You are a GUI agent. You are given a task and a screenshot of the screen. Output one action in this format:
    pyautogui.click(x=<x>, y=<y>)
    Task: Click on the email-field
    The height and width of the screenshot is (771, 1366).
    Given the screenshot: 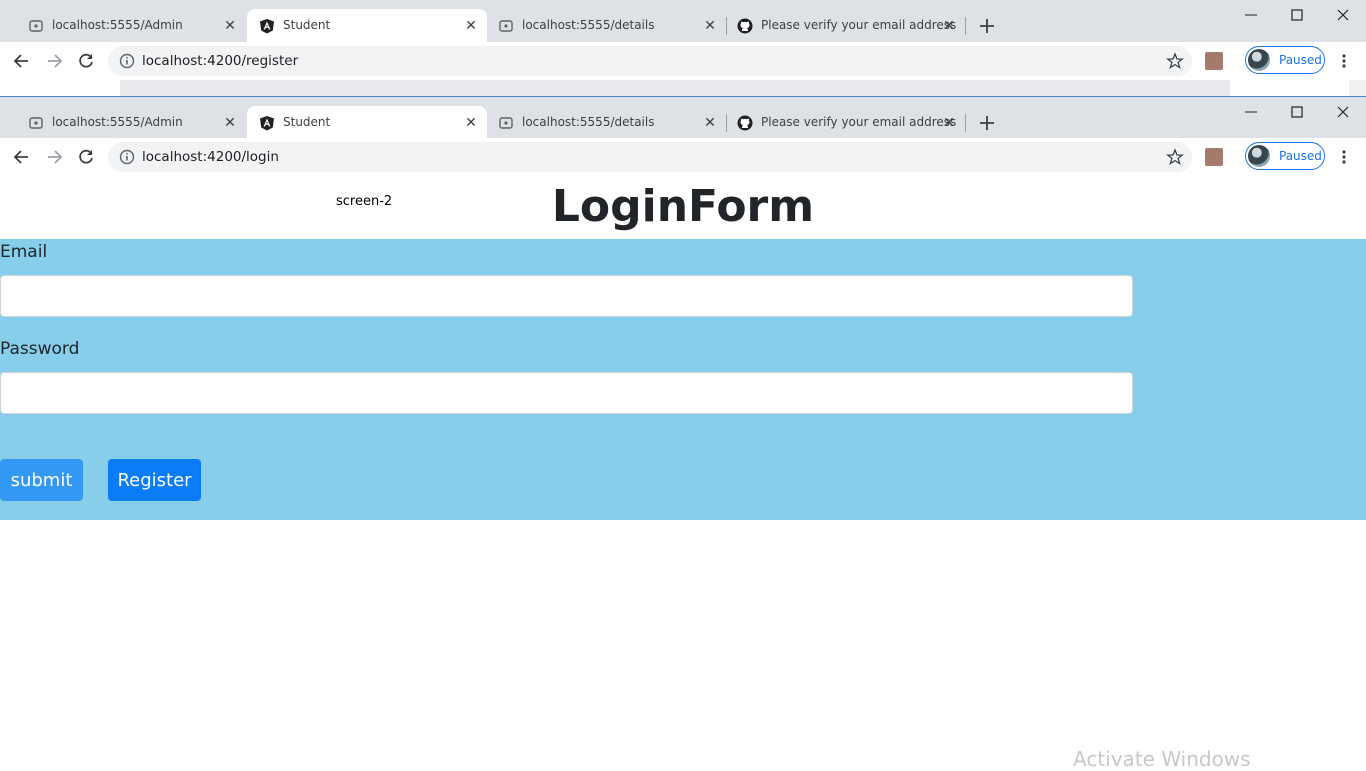 What is the action you would take?
    pyautogui.click(x=566, y=296)
    